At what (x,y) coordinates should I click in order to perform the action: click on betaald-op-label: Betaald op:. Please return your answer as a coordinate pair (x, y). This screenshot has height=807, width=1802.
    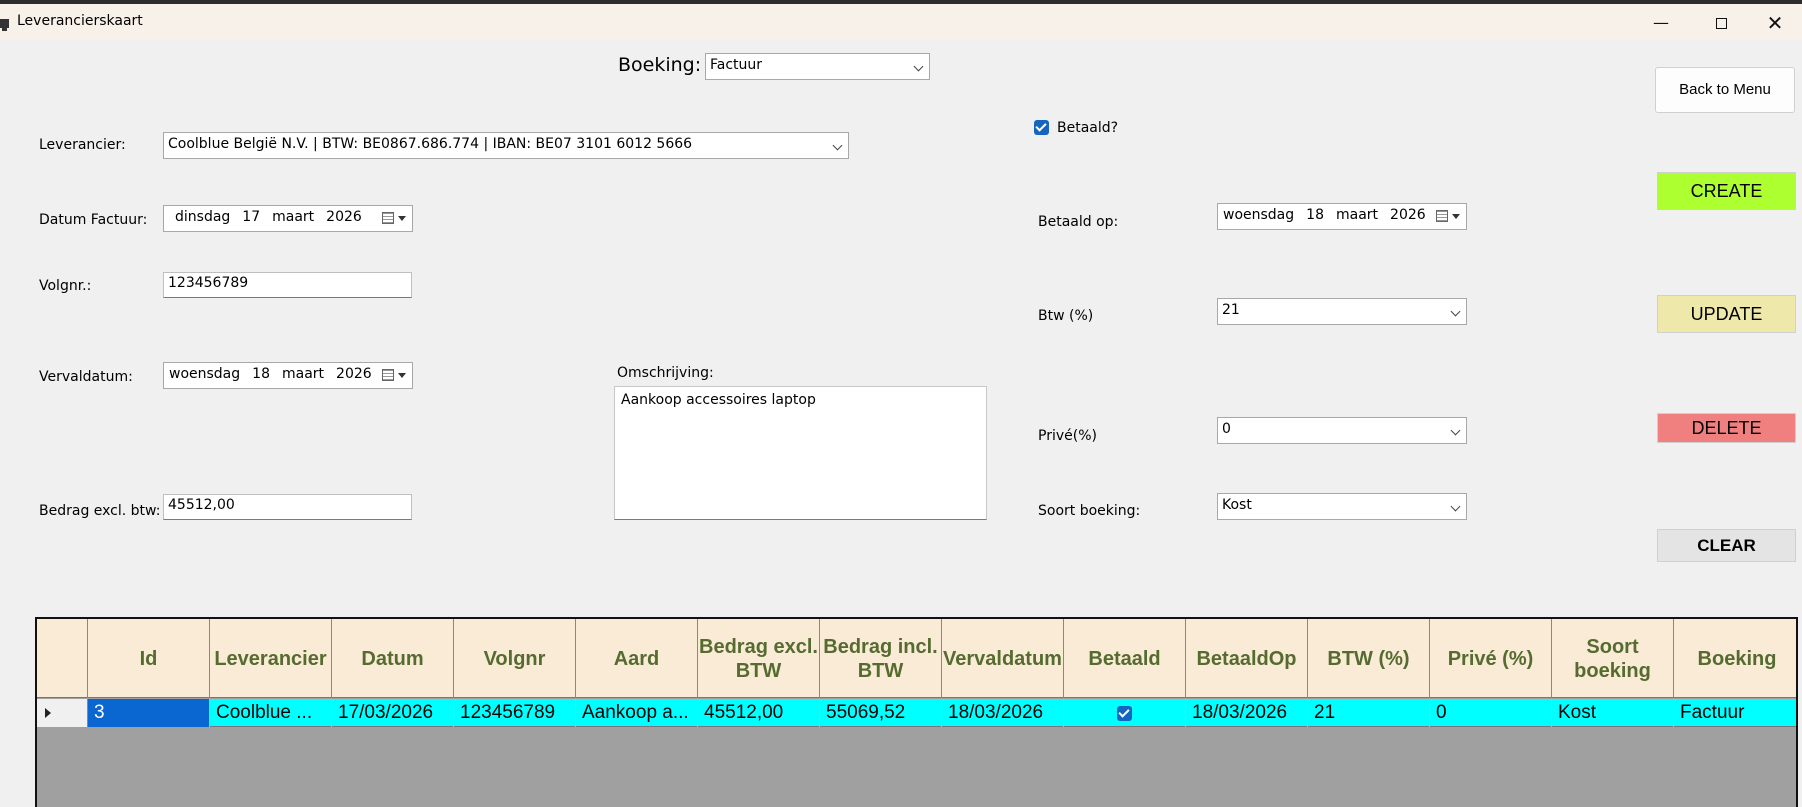
    Looking at the image, I should click on (1078, 222).